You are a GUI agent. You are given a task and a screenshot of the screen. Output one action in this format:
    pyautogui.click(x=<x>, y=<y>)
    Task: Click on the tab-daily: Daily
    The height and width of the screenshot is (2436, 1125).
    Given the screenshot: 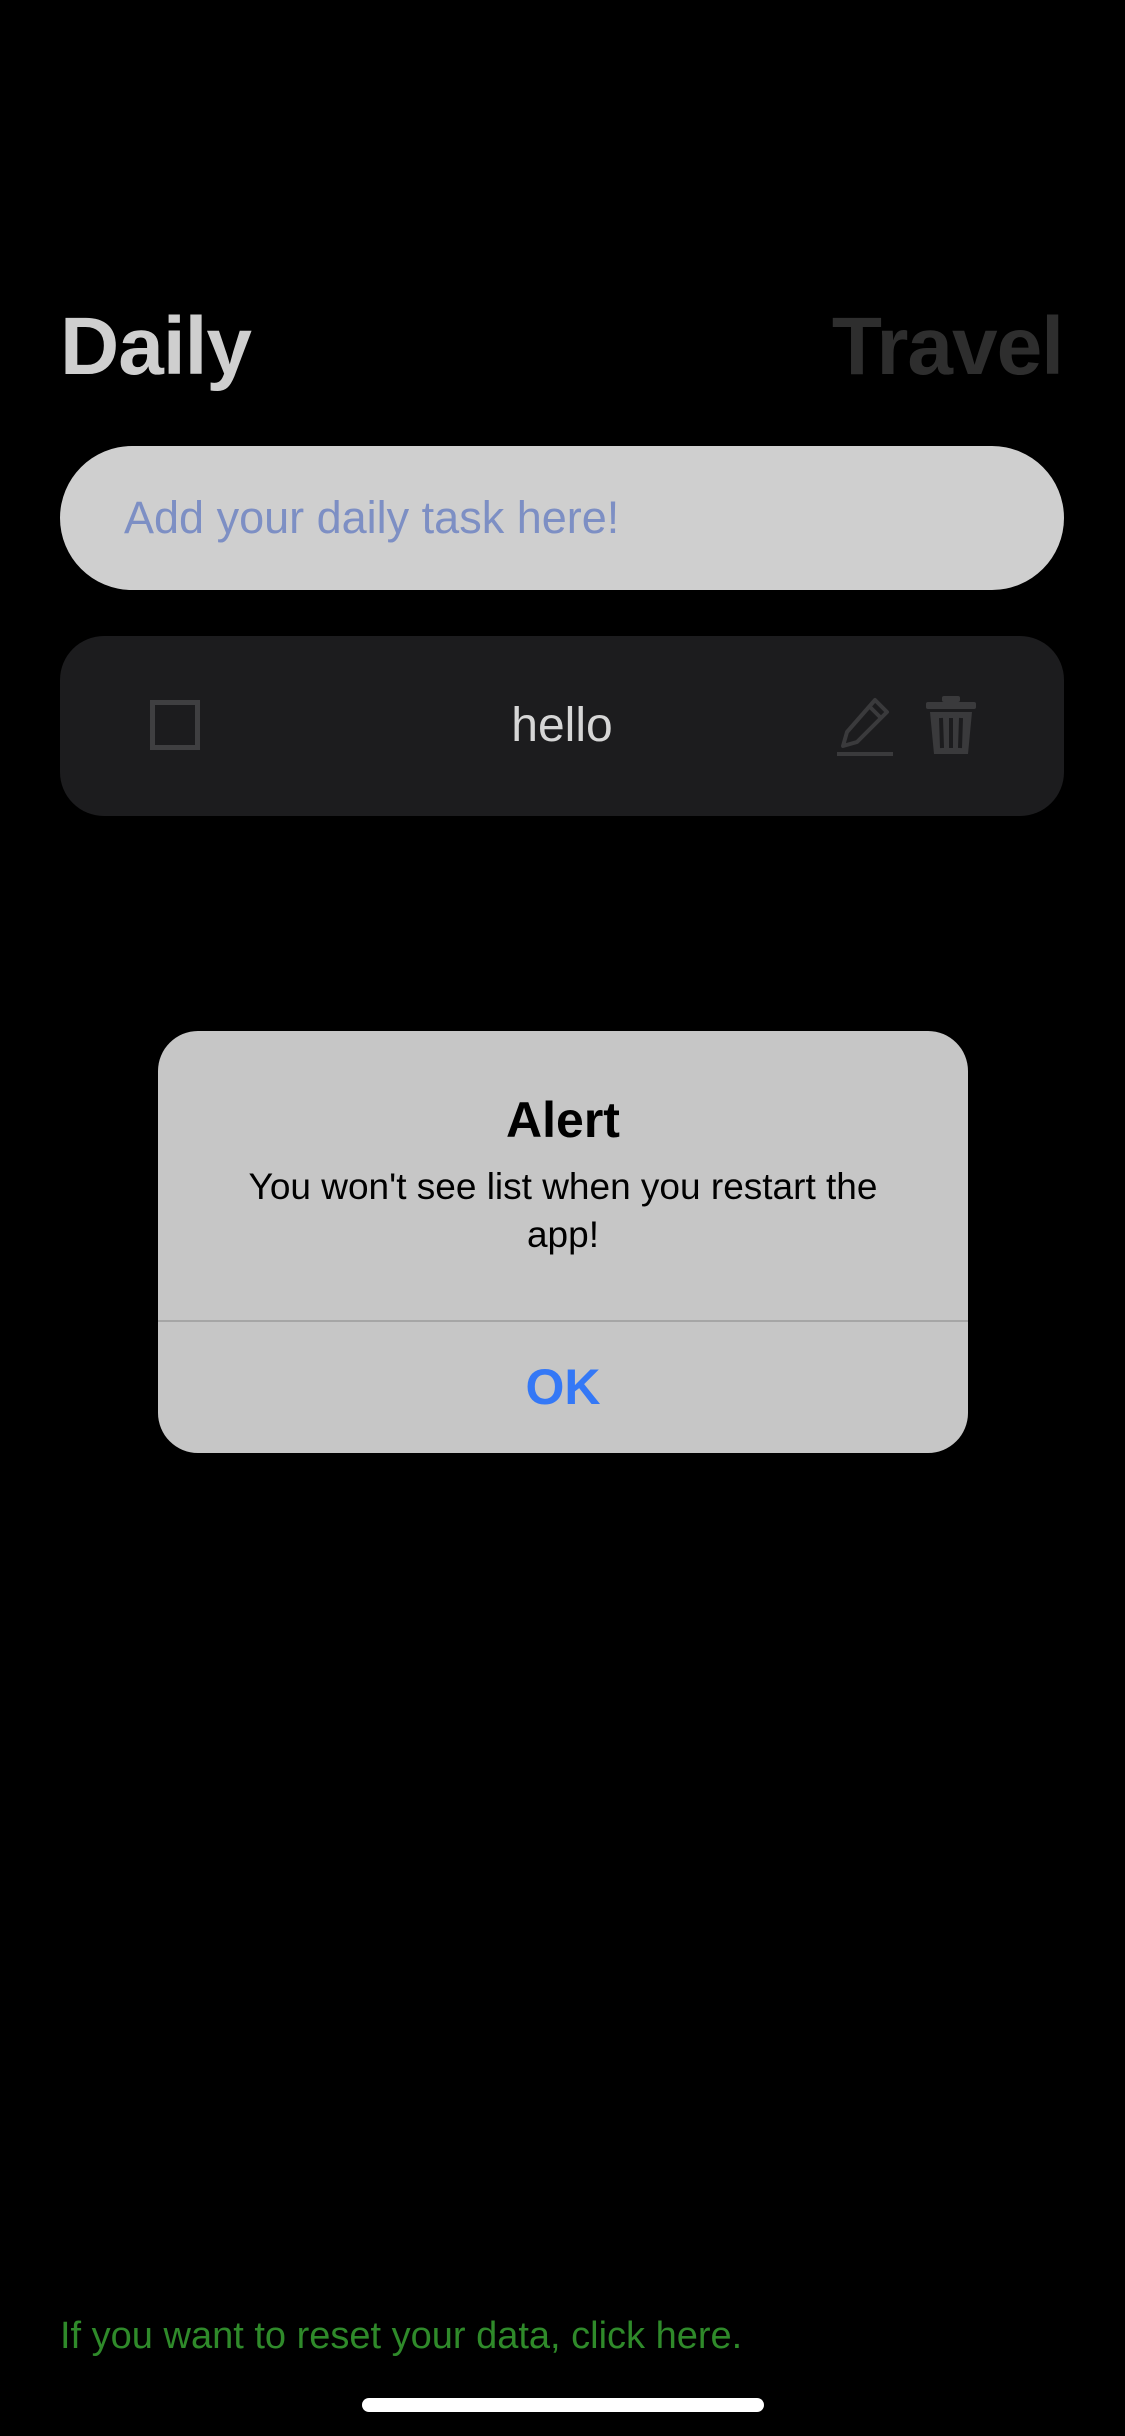 What is the action you would take?
    pyautogui.click(x=156, y=347)
    